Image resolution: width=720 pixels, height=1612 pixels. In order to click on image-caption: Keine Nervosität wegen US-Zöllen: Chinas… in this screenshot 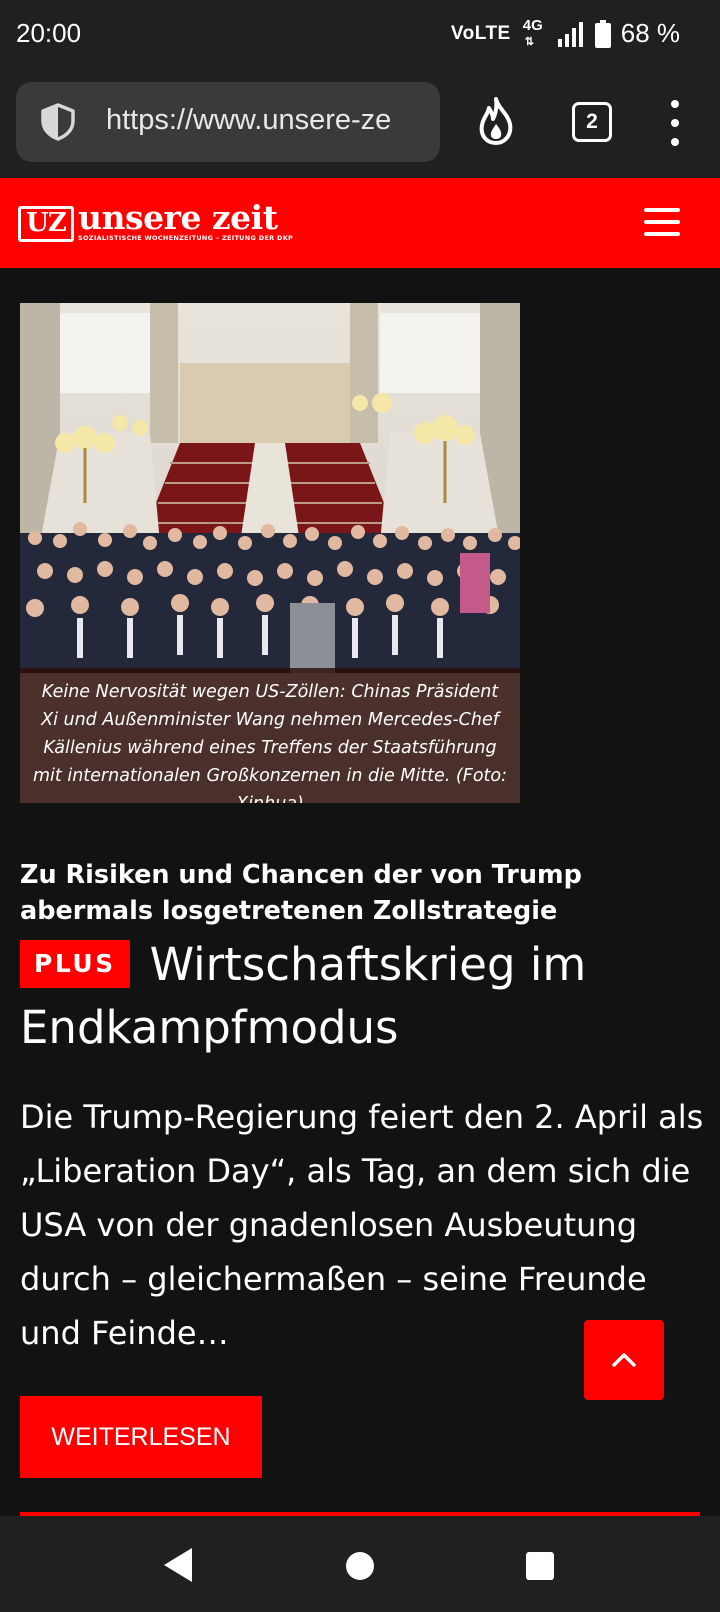, I will do `click(270, 735)`.